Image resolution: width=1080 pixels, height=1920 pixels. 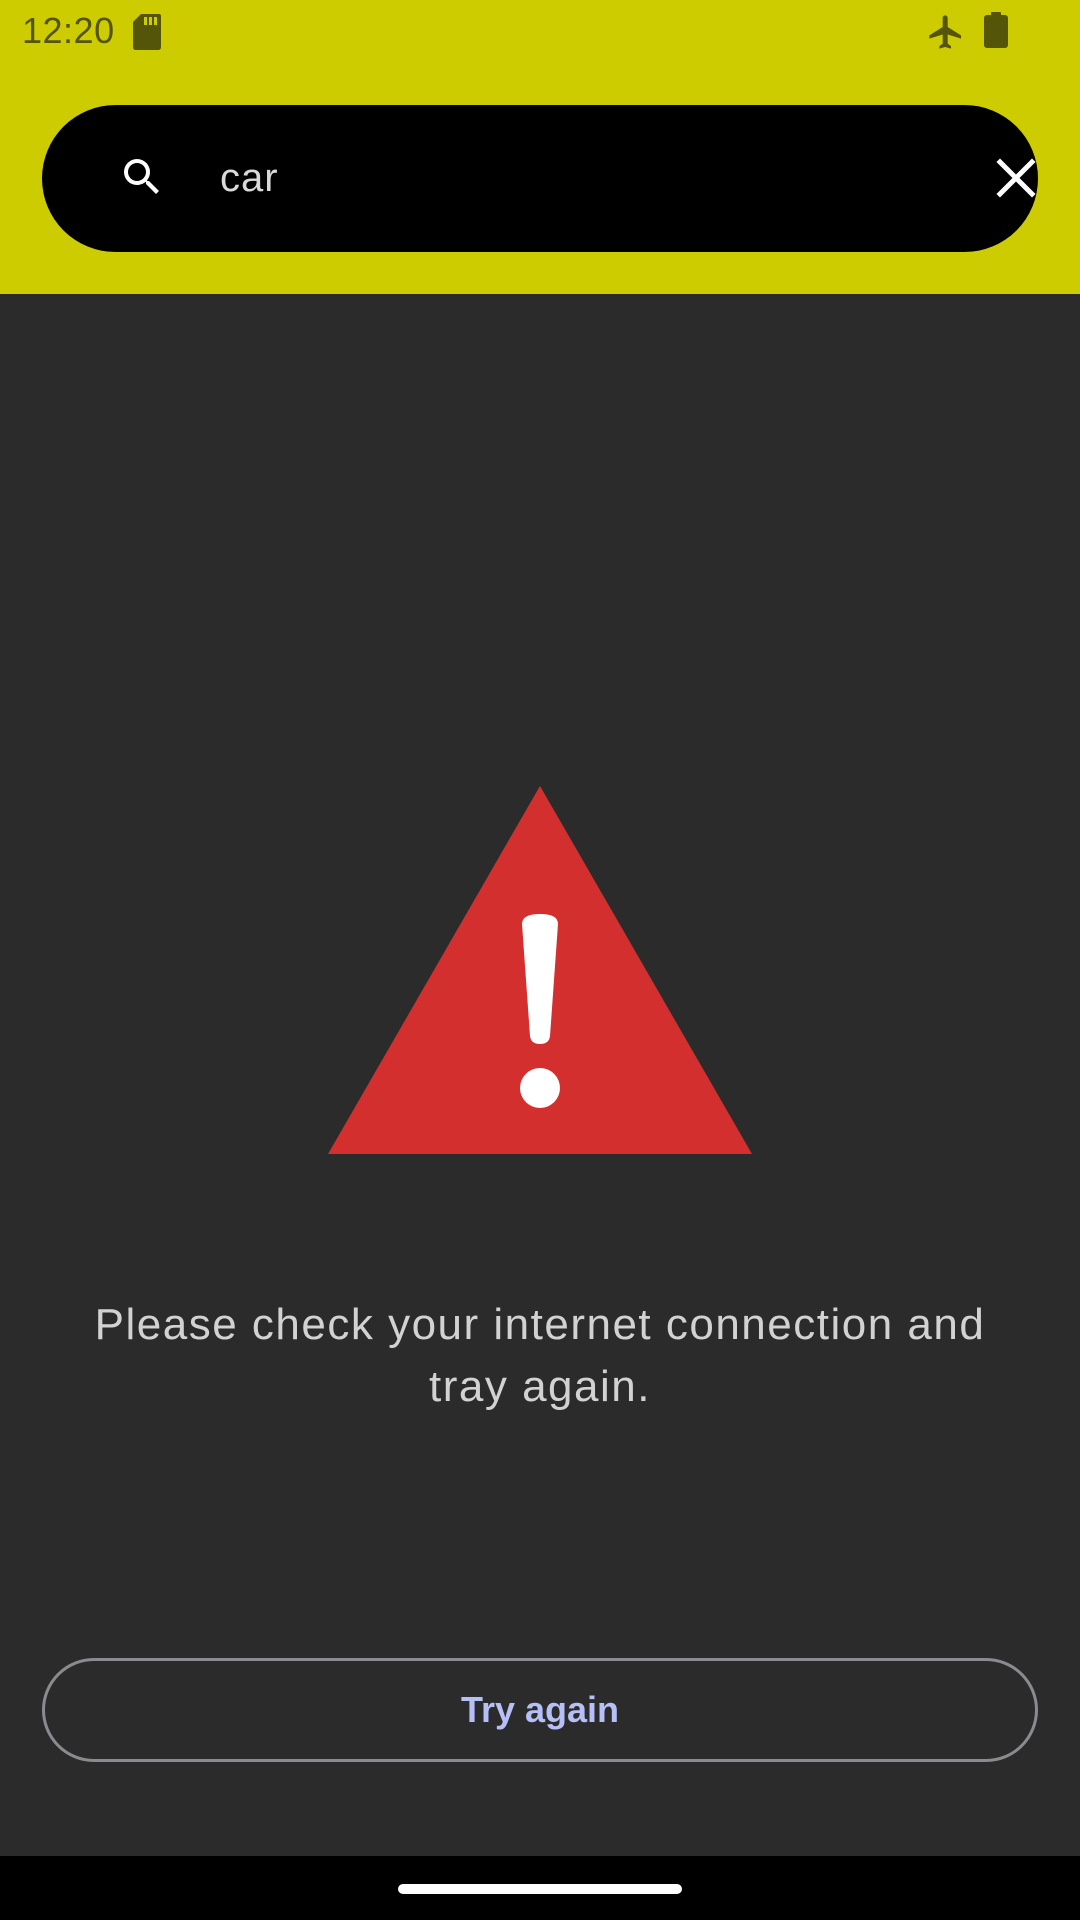 I want to click on try-again-button: Try again, so click(x=540, y=1710).